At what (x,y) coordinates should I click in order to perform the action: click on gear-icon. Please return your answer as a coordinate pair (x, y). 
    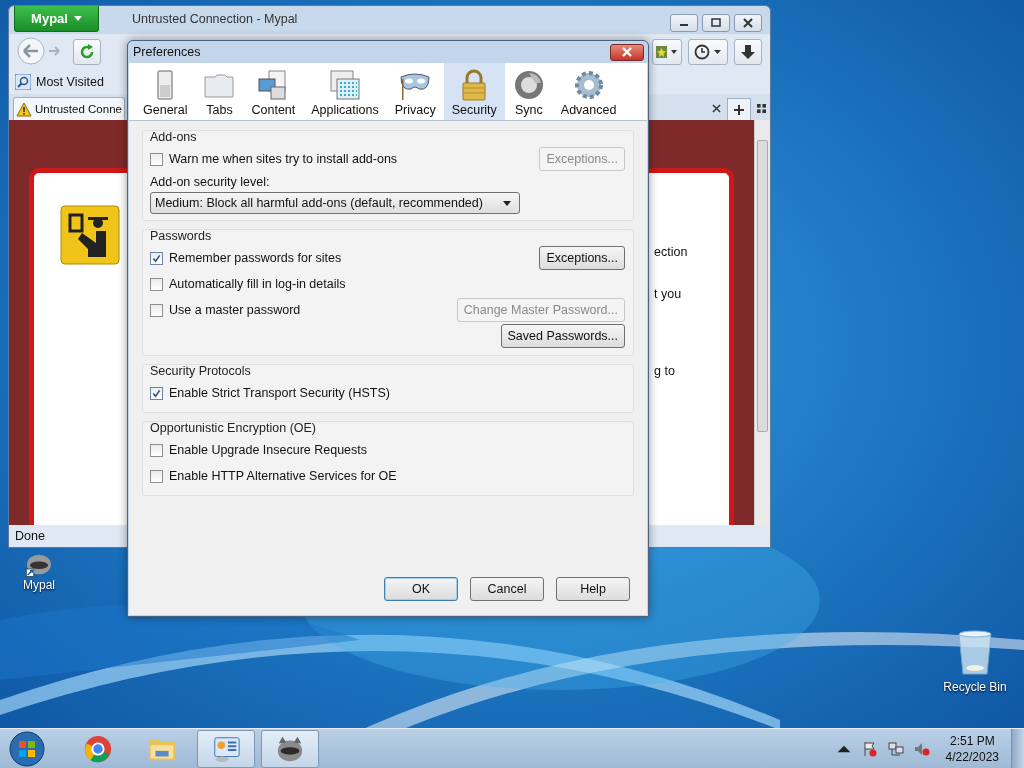
    Looking at the image, I should click on (588, 85).